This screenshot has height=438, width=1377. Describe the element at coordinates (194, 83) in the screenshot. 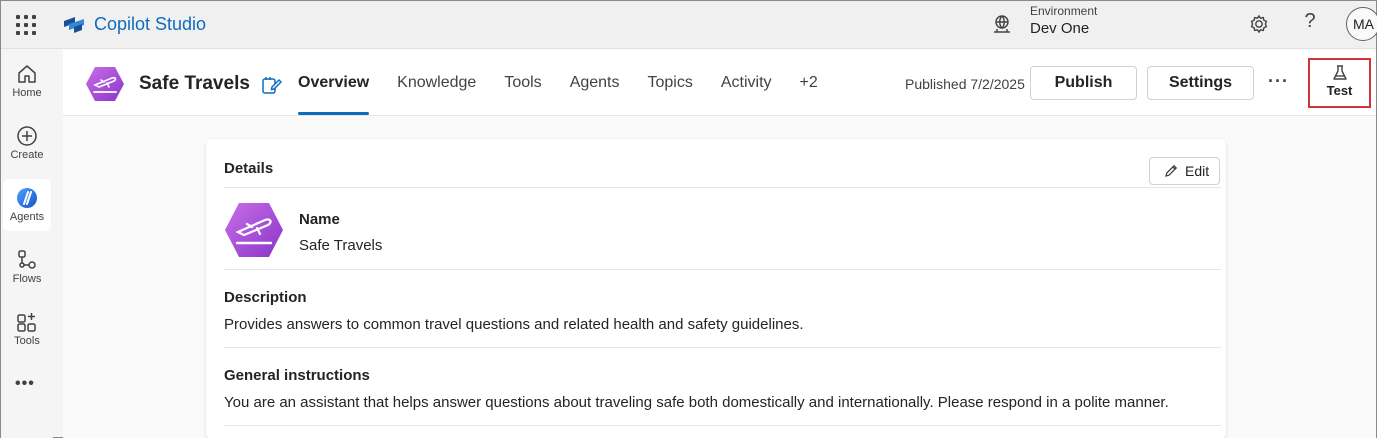

I see `agent-title: Safe Travels` at that location.